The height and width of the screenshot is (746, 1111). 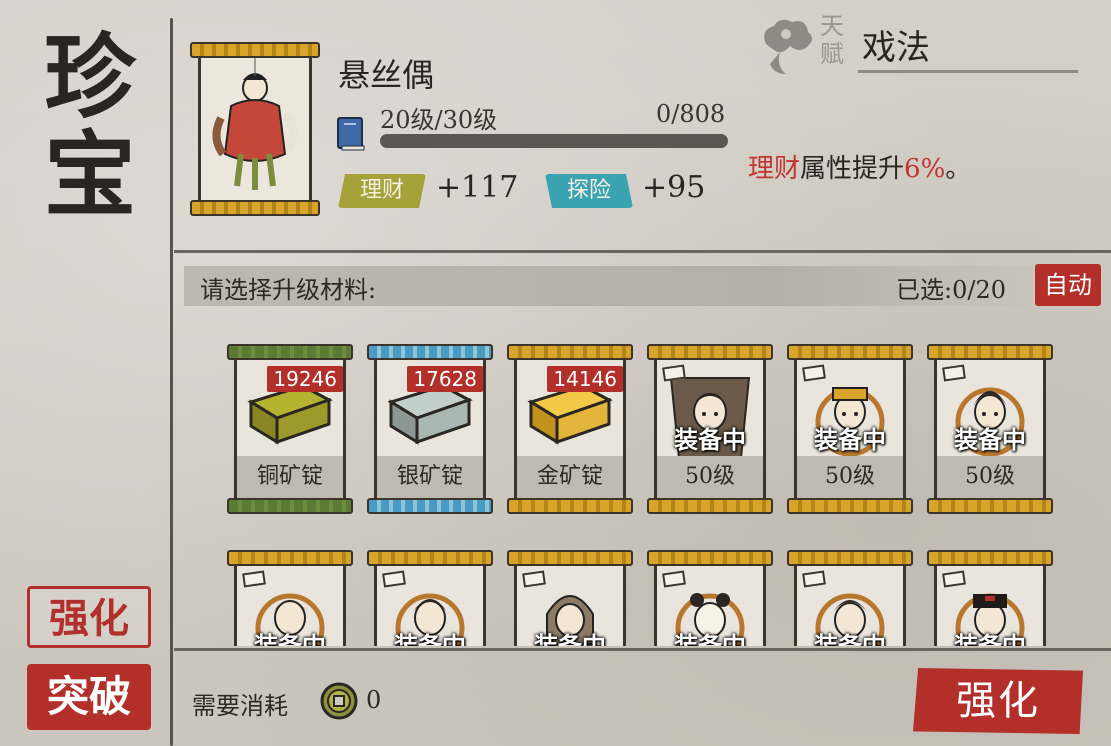 What do you see at coordinates (89, 697) in the screenshot?
I see `breakthrough-tab-button: 突破` at bounding box center [89, 697].